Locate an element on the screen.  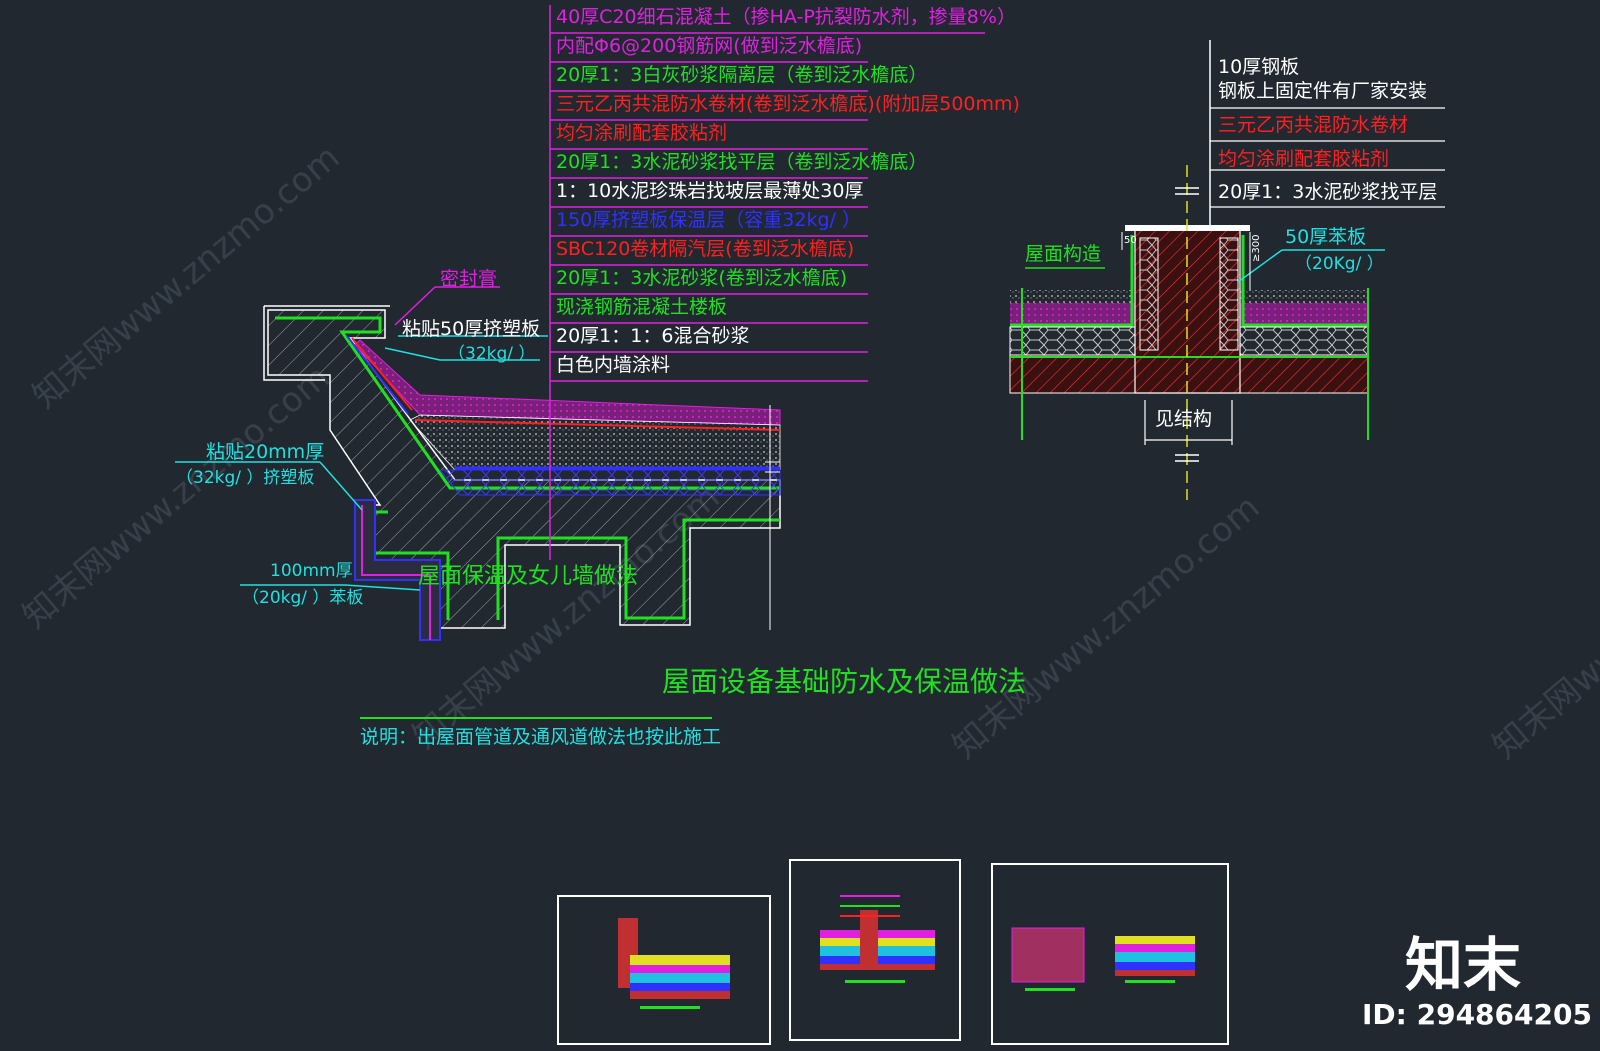
layer-label: 现浇钢筋混凝土楼板 is located at coordinates (642, 307).